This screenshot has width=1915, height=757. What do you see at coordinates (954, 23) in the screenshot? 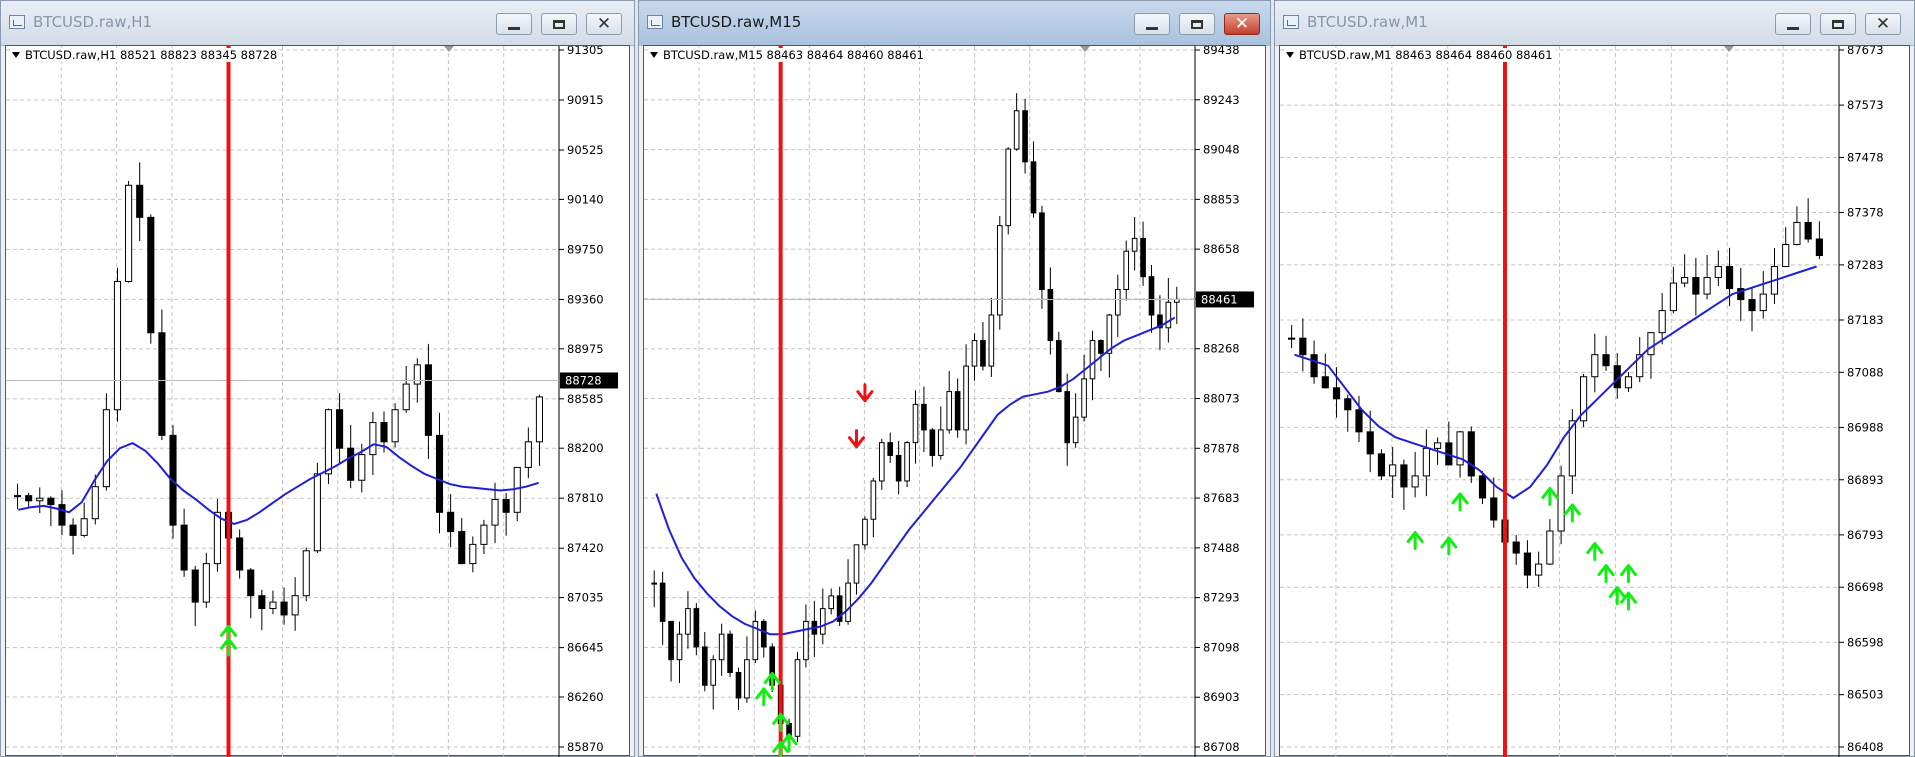
I see `window-titlebar: BTCUSD.raw,M15 ✕` at bounding box center [954, 23].